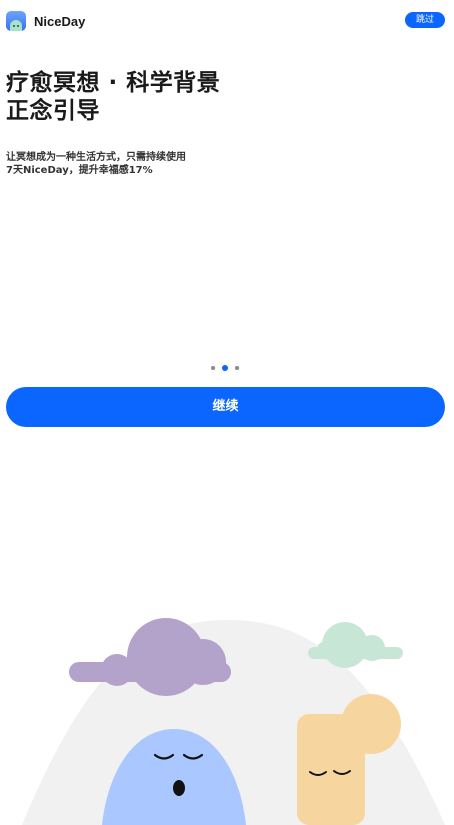 This screenshot has width=454, height=825. What do you see at coordinates (79, 170) in the screenshot?
I see `page-description-line-2: 7天NiceDay，提升幸福感17%` at bounding box center [79, 170].